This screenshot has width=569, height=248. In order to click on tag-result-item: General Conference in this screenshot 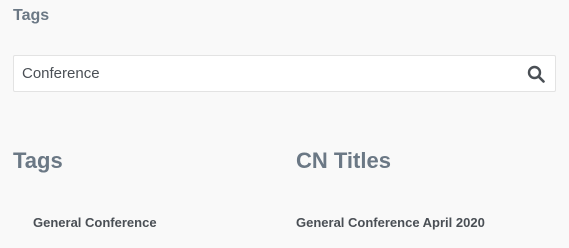, I will do `click(95, 222)`.